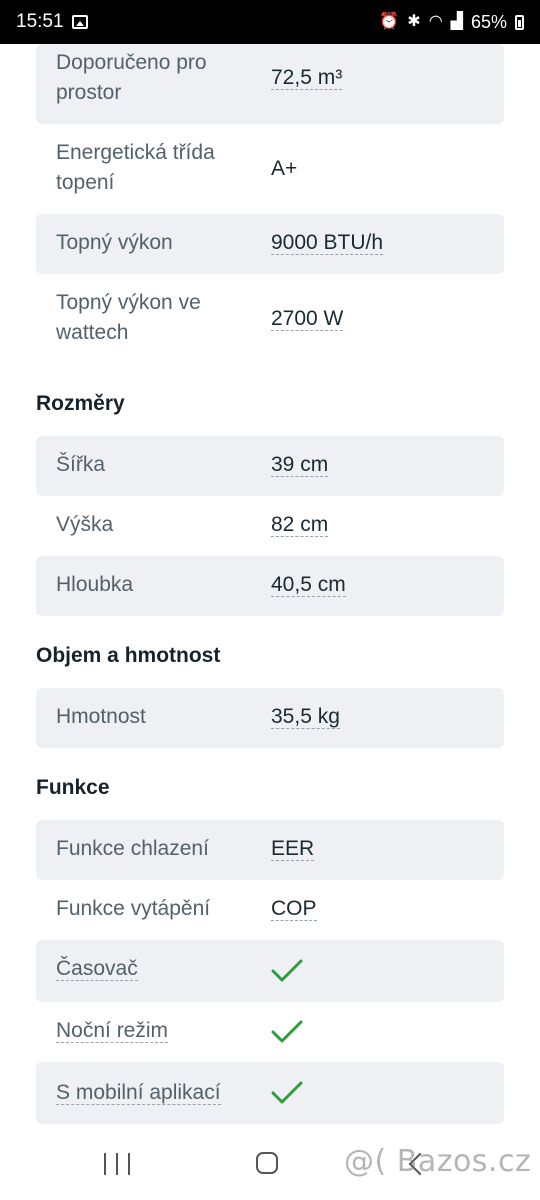 The width and height of the screenshot is (540, 1200). What do you see at coordinates (456, 21) in the screenshot?
I see `signal-icon: ▟` at bounding box center [456, 21].